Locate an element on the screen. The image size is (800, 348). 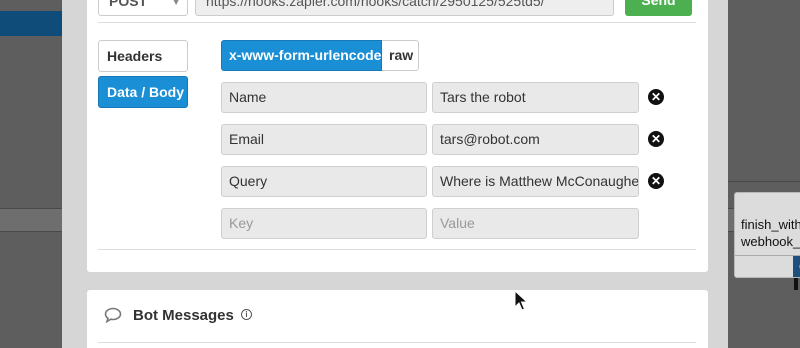
tab-headers: Headers is located at coordinates (143, 56).